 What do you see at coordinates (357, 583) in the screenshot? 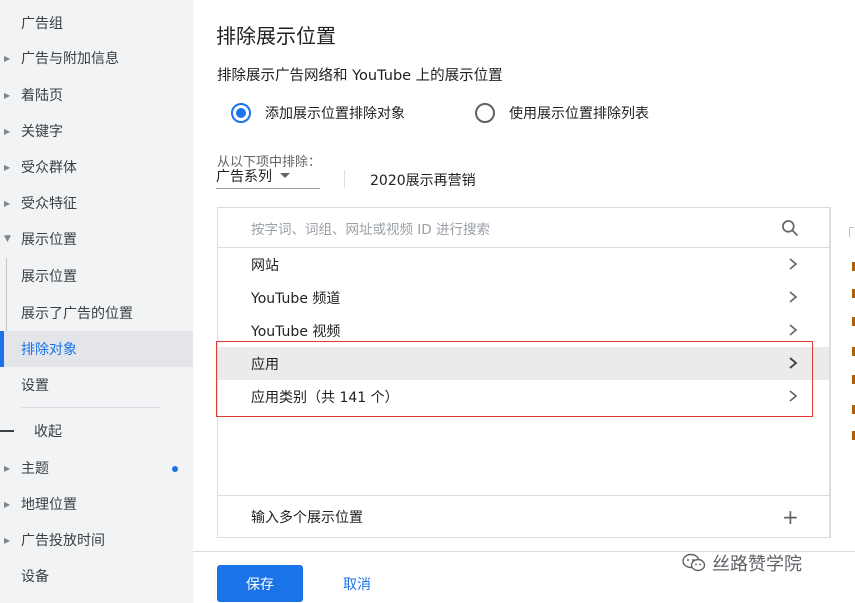
I see `cancel-button: 取消` at bounding box center [357, 583].